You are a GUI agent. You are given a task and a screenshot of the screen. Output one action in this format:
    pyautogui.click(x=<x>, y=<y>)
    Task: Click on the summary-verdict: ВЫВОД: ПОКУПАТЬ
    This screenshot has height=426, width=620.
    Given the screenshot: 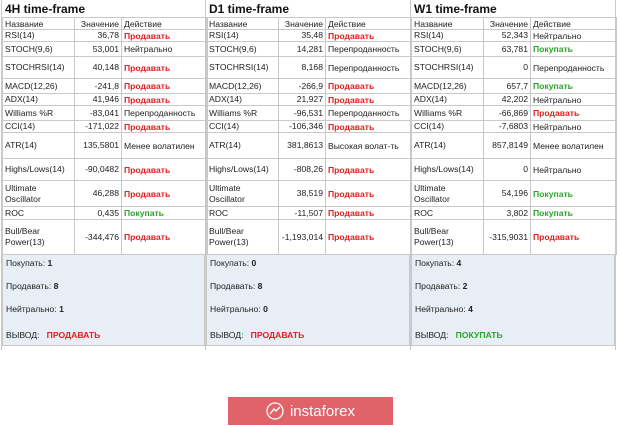 What is the action you would take?
    pyautogui.click(x=459, y=335)
    